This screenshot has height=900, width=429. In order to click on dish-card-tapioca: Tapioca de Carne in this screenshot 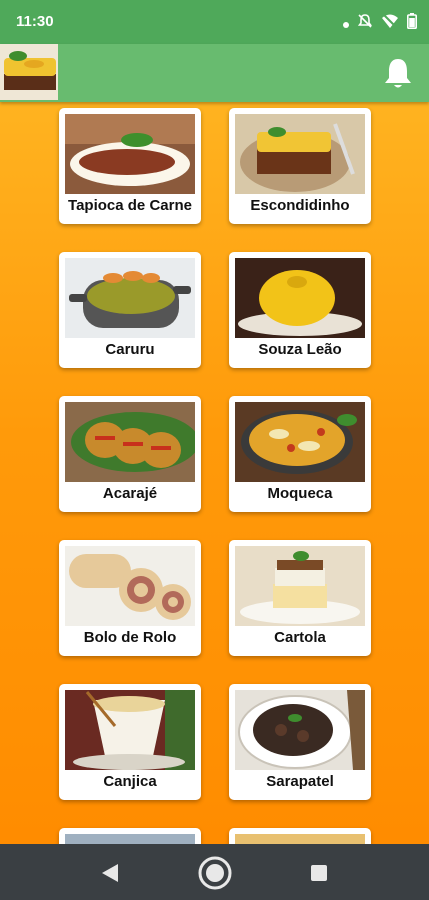, I will do `click(130, 166)`.